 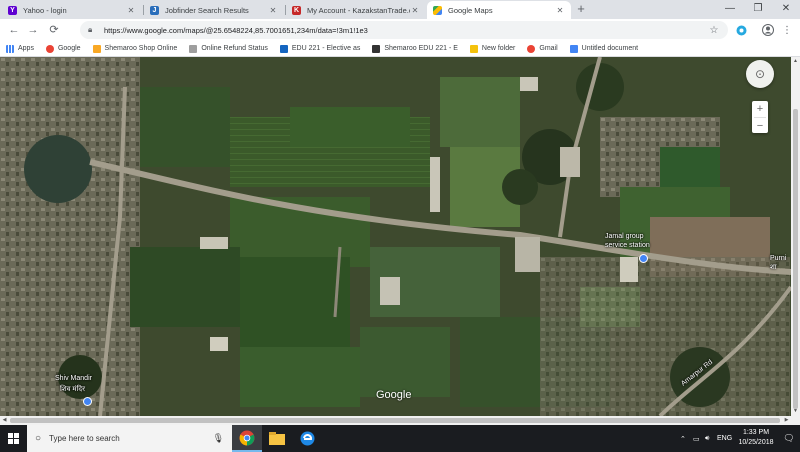 I want to click on tab-jobfinder: J Jobfinder Search Results ✕, so click(x=214, y=10).